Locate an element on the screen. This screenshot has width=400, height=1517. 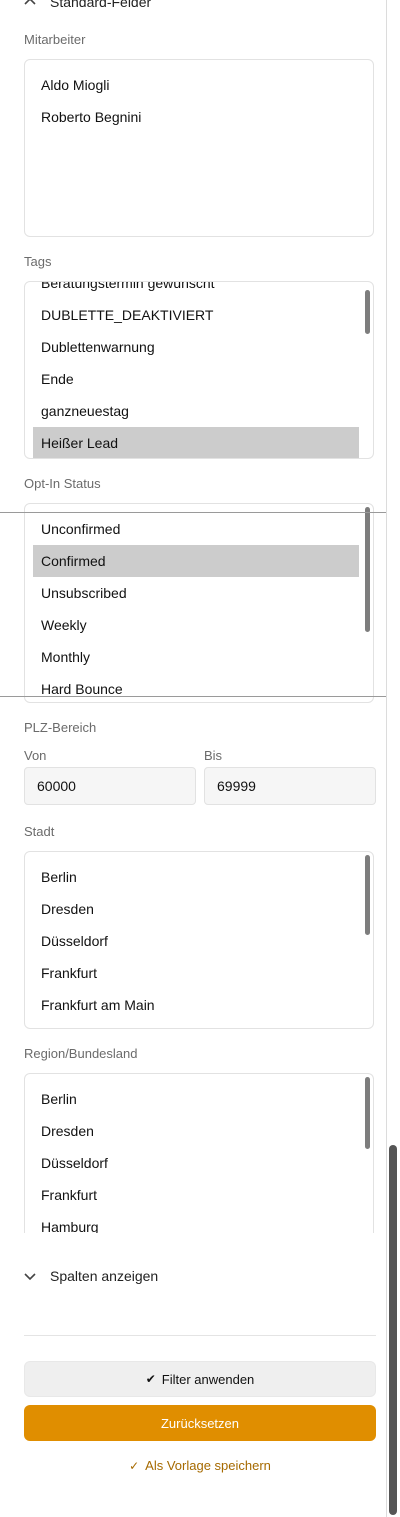
tags-label: Tags is located at coordinates (38, 261).